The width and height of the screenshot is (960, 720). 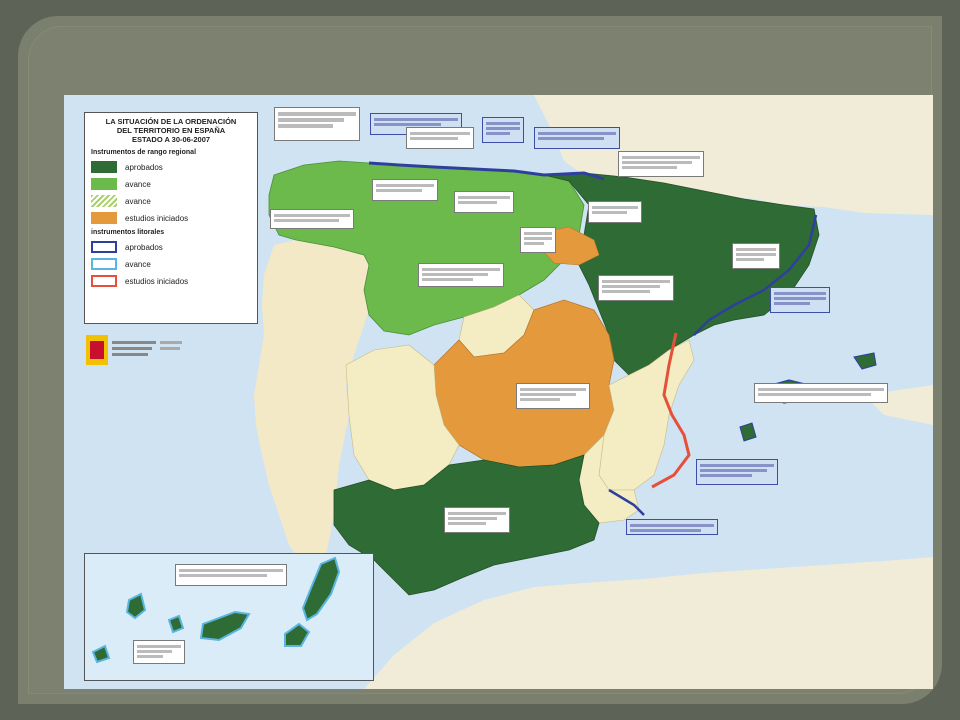 I want to click on legend-regional-heading: Instrumentos de rango regional, so click(x=144, y=152).